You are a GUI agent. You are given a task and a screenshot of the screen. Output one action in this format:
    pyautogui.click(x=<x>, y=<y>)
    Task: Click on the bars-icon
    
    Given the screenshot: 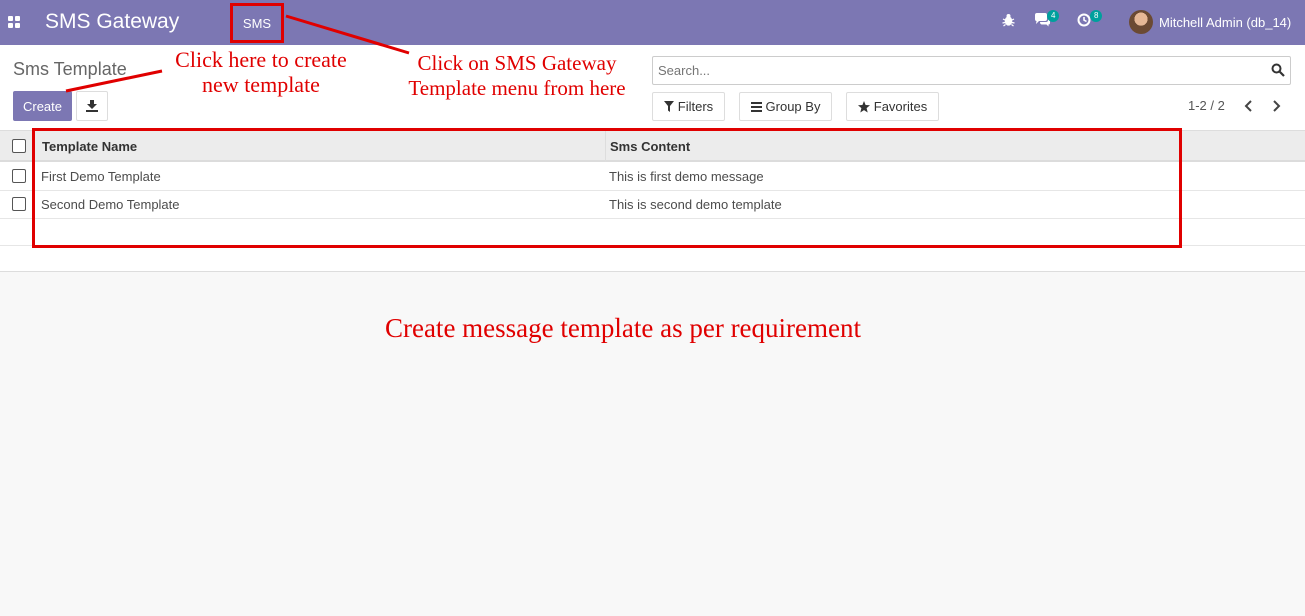 What is the action you would take?
    pyautogui.click(x=756, y=106)
    